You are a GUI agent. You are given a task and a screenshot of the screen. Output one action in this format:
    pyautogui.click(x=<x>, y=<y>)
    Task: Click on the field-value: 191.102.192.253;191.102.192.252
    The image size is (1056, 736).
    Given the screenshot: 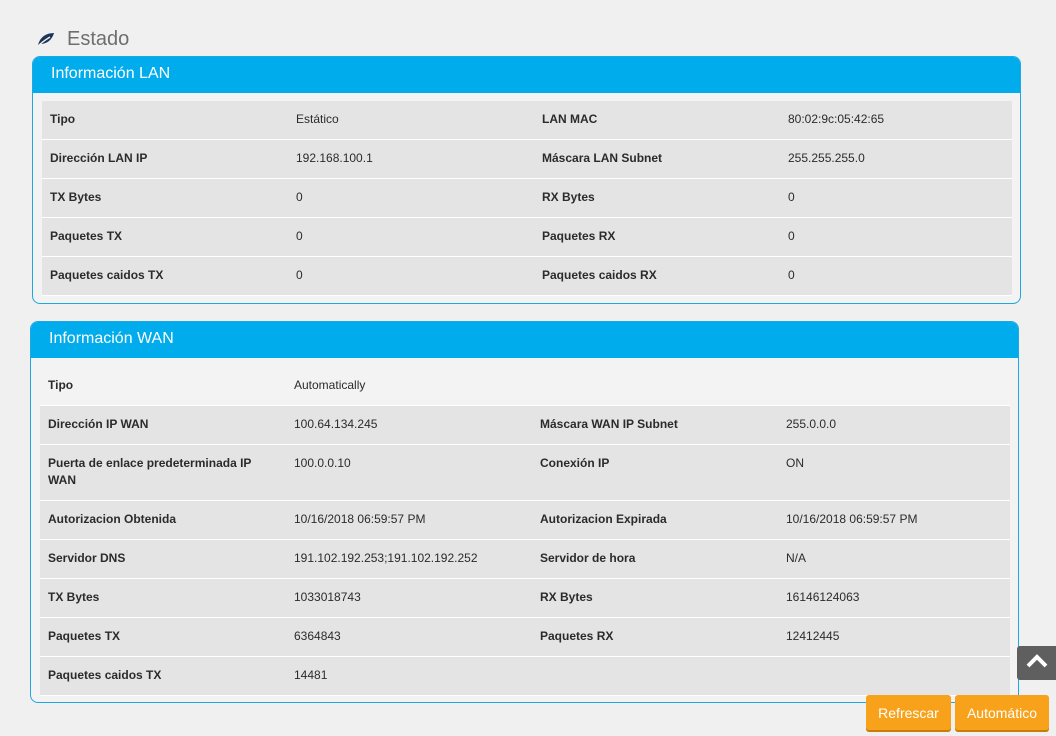 What is the action you would take?
    pyautogui.click(x=409, y=559)
    